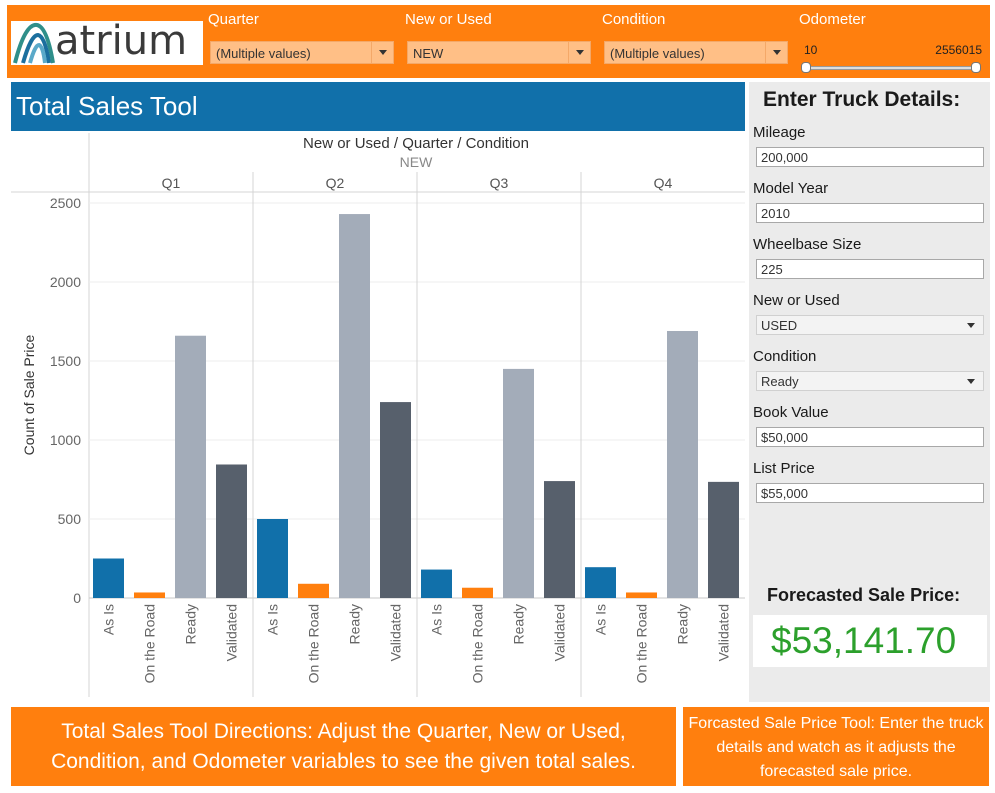 The image size is (995, 793). What do you see at coordinates (499, 183) in the screenshot?
I see `panel-header-q3: Q3` at bounding box center [499, 183].